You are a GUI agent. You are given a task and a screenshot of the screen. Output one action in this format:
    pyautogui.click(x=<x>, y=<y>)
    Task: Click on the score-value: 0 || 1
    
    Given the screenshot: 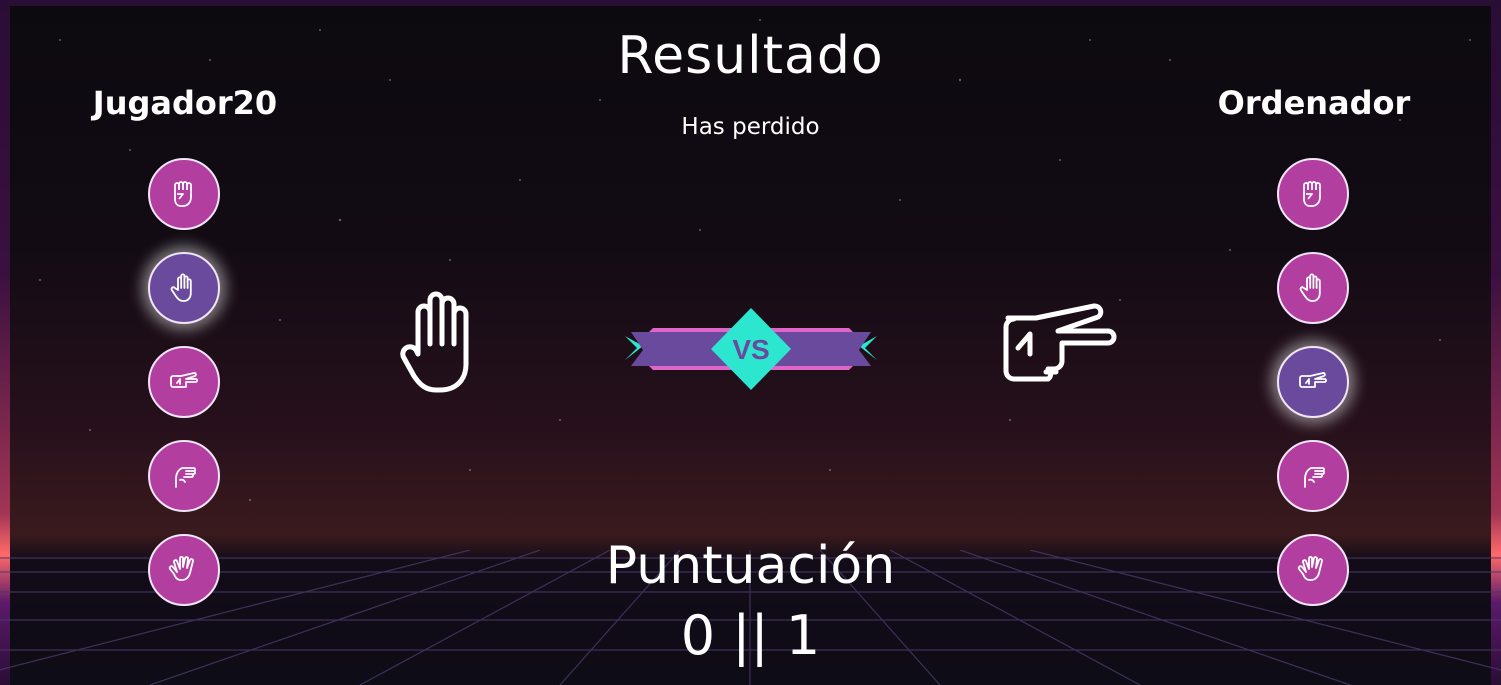 What is the action you would take?
    pyautogui.click(x=750, y=635)
    